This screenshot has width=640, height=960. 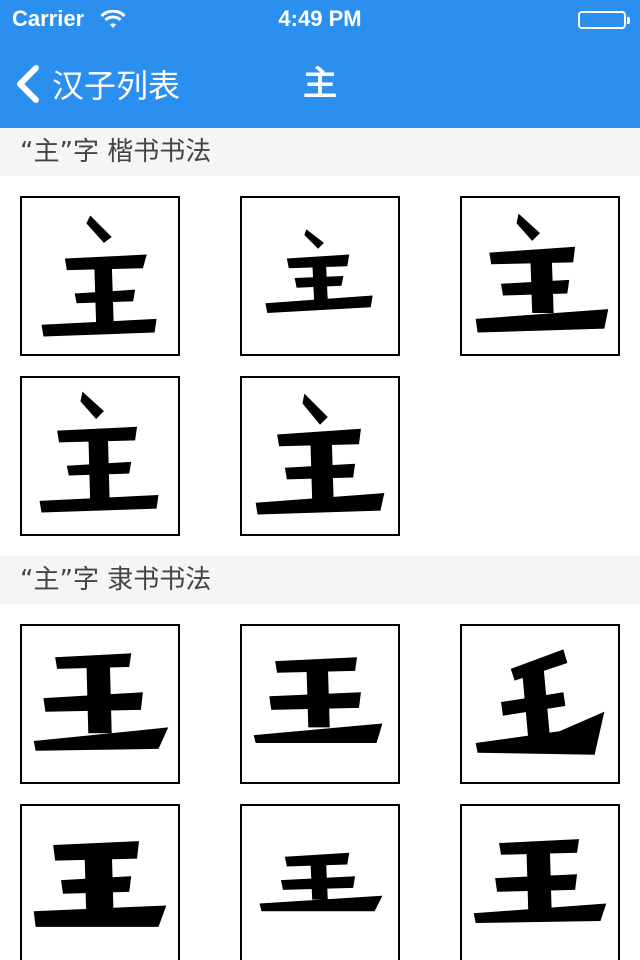 I want to click on status-bar: Carrier 4:49 PM, so click(x=320, y=20).